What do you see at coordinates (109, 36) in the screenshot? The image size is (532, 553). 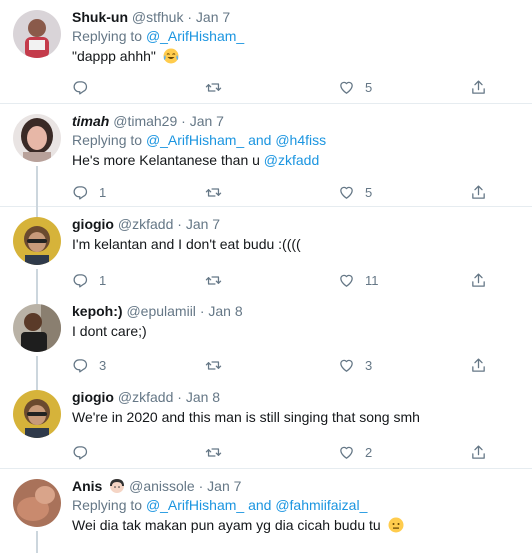 I see `replying-prefix: Replying to` at bounding box center [109, 36].